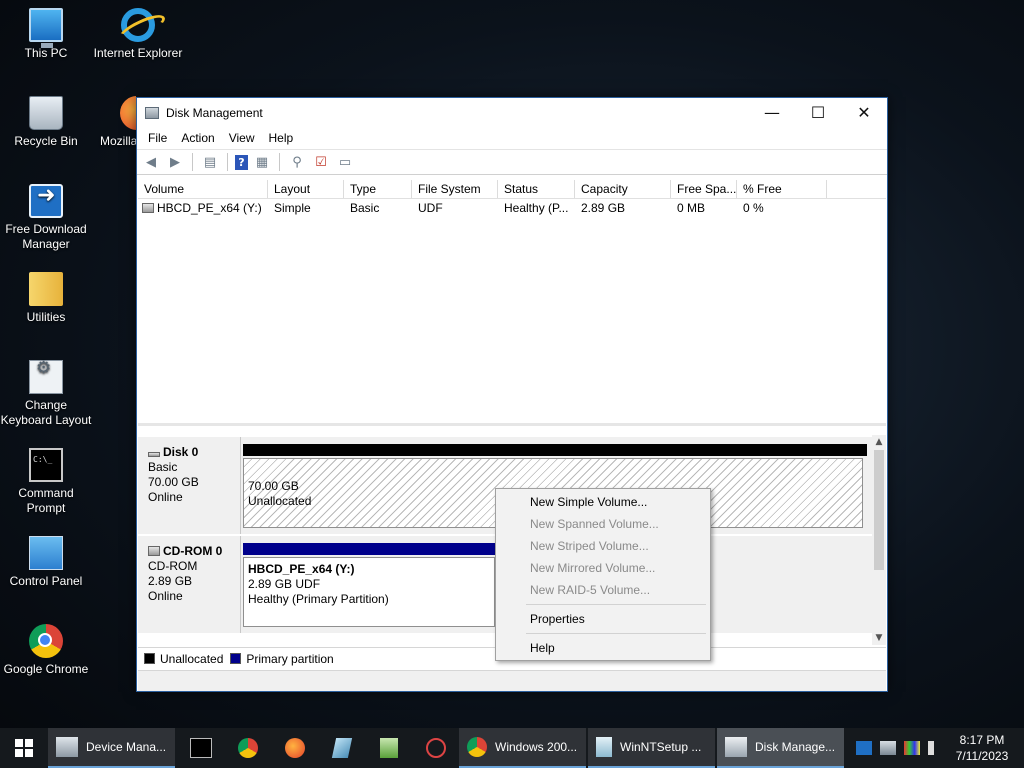 The height and width of the screenshot is (768, 1024). What do you see at coordinates (262, 162) in the screenshot?
I see `list-view-icon: ▦` at bounding box center [262, 162].